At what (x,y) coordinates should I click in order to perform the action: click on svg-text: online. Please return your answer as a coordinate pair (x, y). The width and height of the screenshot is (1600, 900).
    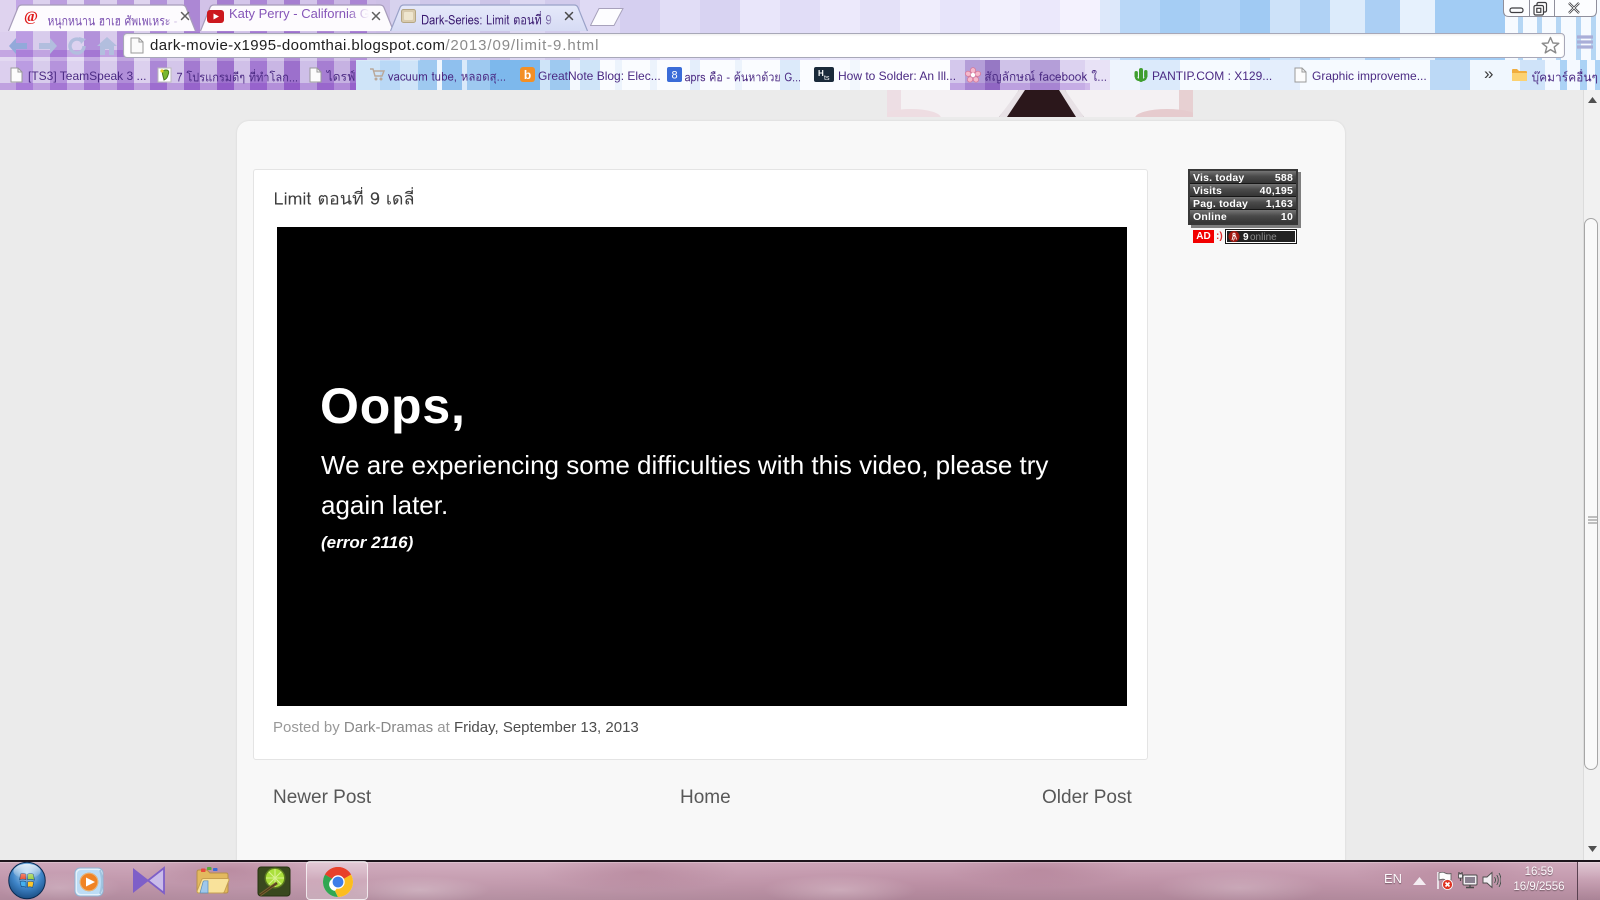
    Looking at the image, I should click on (1263, 237).